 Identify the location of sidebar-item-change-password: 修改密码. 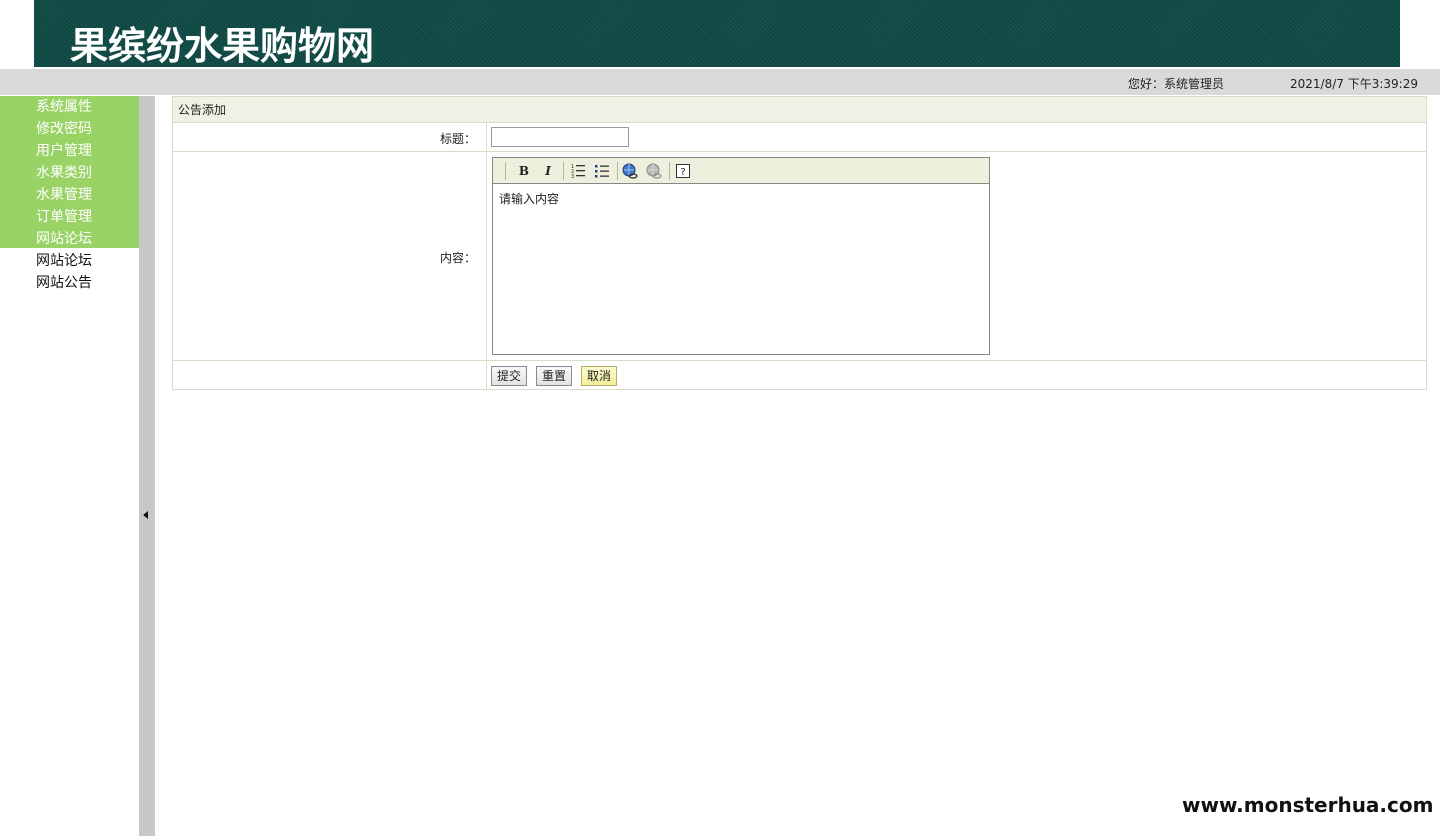
(64, 129).